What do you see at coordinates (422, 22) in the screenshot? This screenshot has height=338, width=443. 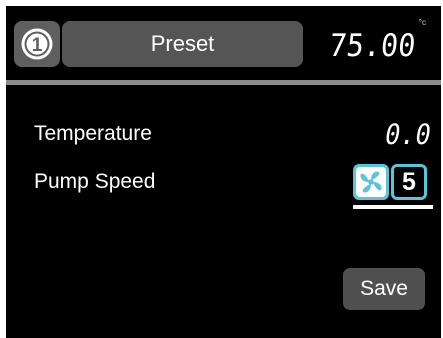 I see `setpoint-unit: °c` at bounding box center [422, 22].